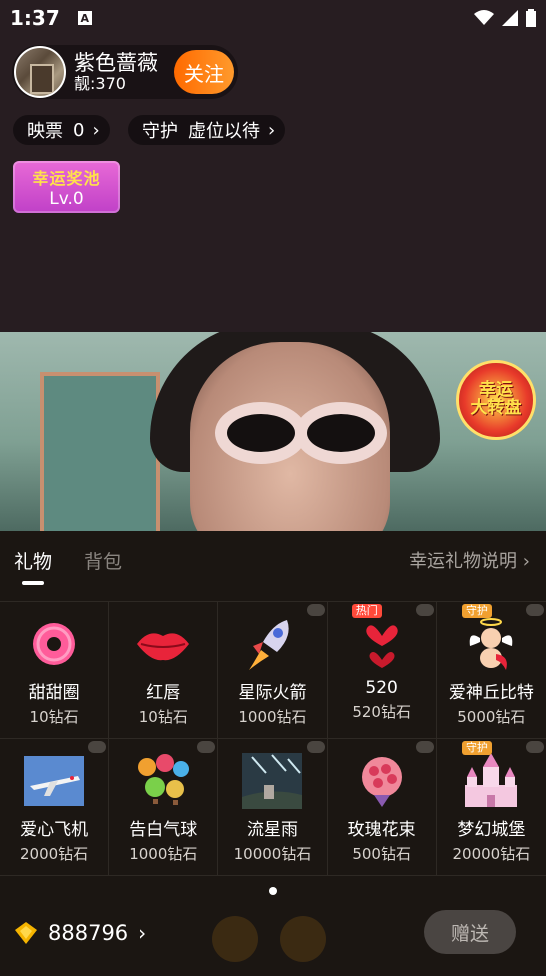  What do you see at coordinates (510, 18) in the screenshot?
I see `signal-icon` at bounding box center [510, 18].